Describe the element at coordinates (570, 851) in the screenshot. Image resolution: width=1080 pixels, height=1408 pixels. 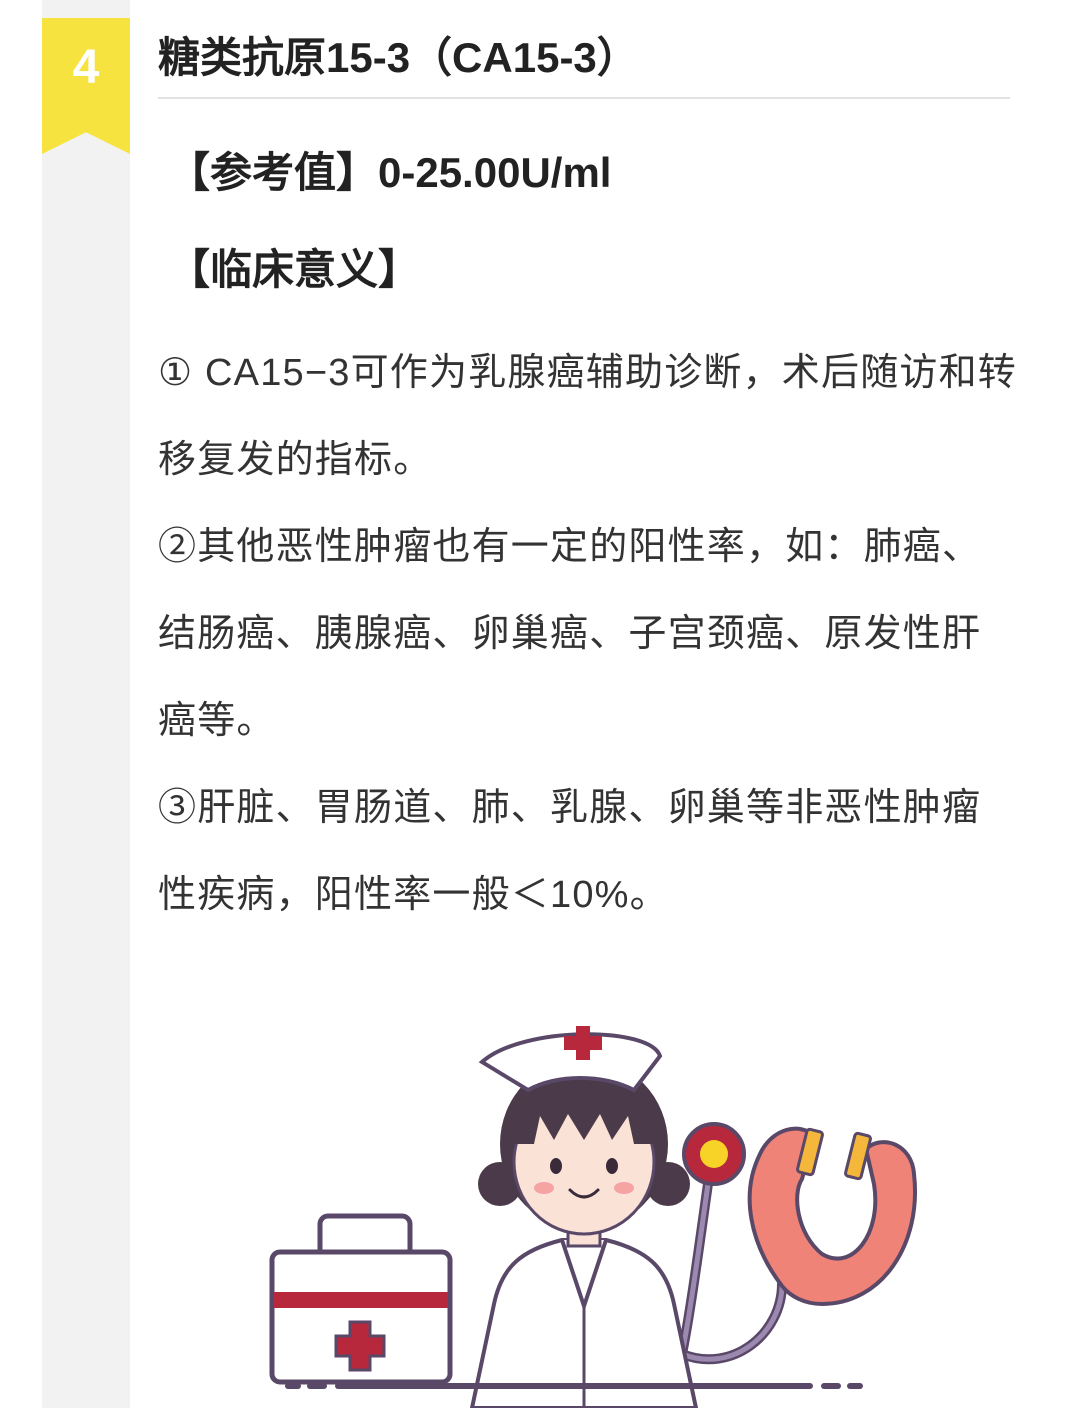
I see `clinical-point: ③肝脏、胃肠道、肺、乳腺、卵巢等非恶性肿瘤性疾病，阳性率一般＜10%。` at that location.